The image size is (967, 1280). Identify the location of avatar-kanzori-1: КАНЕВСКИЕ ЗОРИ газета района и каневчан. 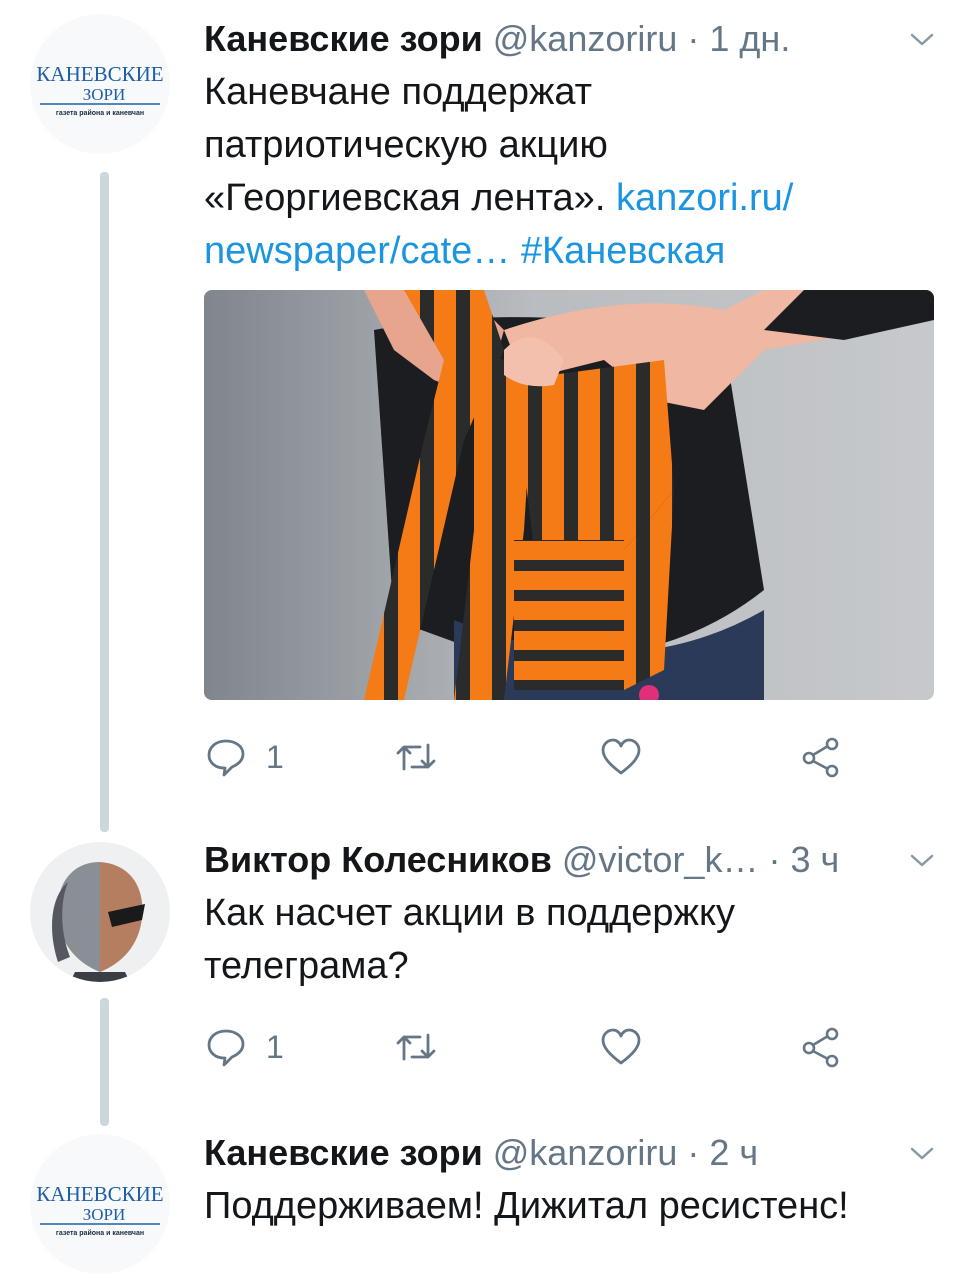
(100, 84).